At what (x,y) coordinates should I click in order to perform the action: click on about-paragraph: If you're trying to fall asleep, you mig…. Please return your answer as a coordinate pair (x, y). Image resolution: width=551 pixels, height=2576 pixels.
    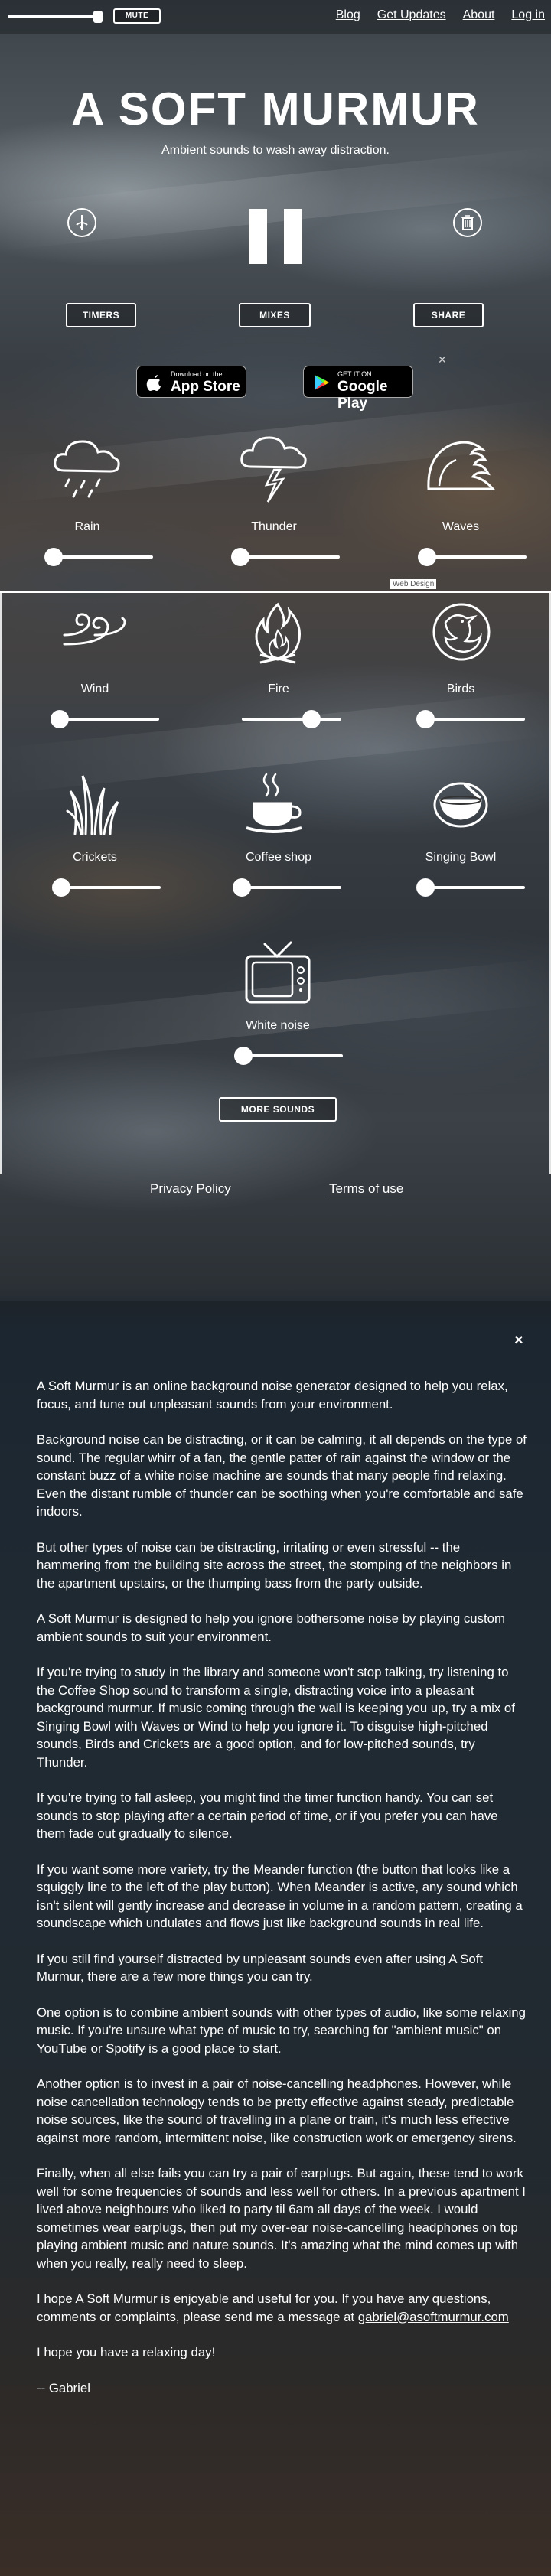
    Looking at the image, I should click on (267, 1815).